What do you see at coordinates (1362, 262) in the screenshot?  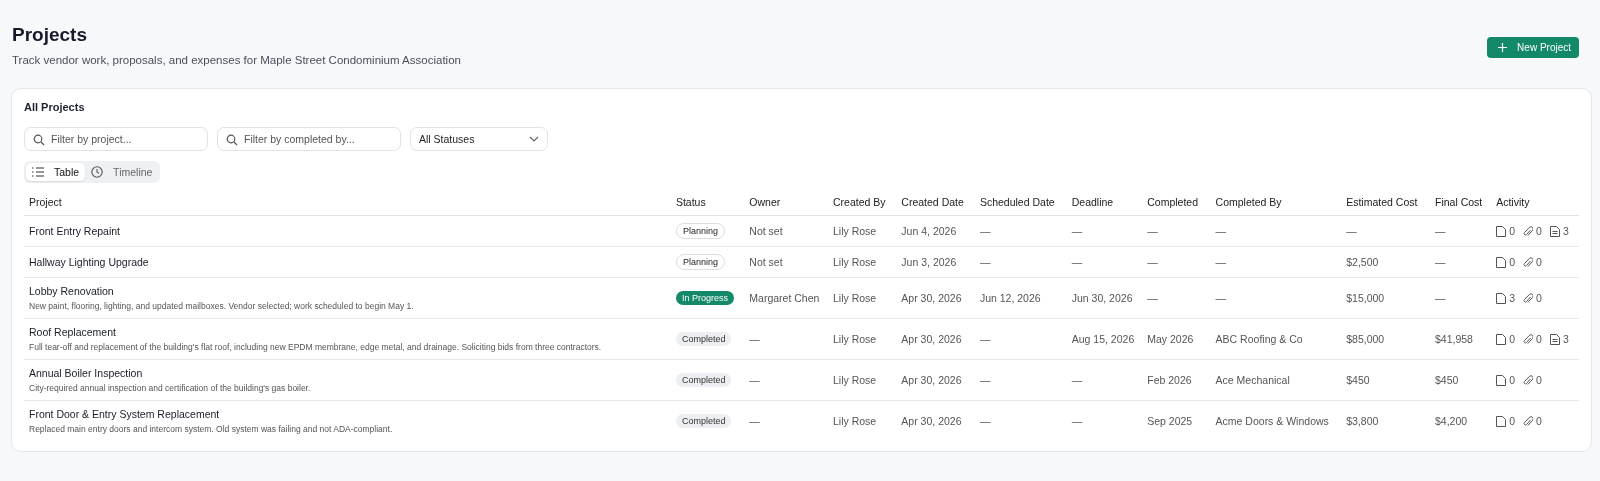 I see `table-cell: $2,500` at bounding box center [1362, 262].